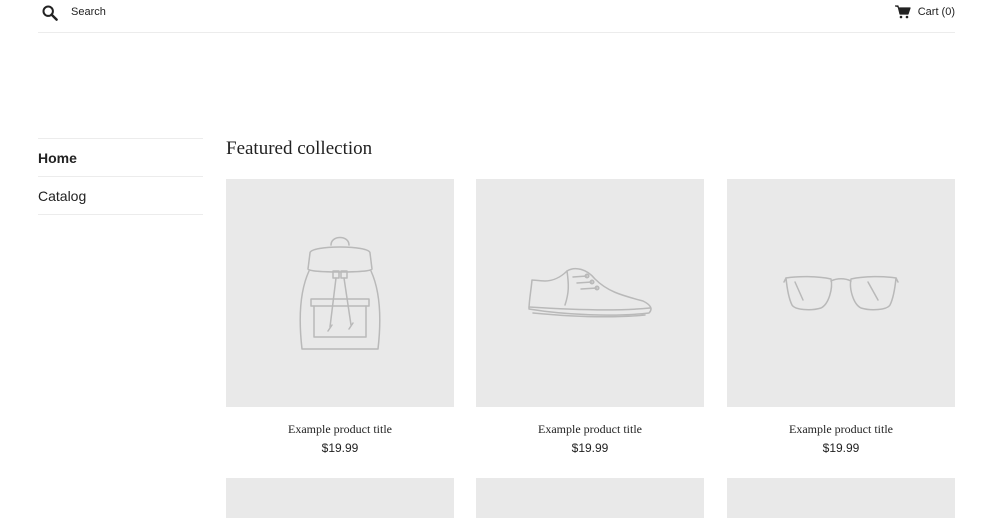 This screenshot has height=518, width=1000. What do you see at coordinates (299, 148) in the screenshot?
I see `section-title: Featured collection` at bounding box center [299, 148].